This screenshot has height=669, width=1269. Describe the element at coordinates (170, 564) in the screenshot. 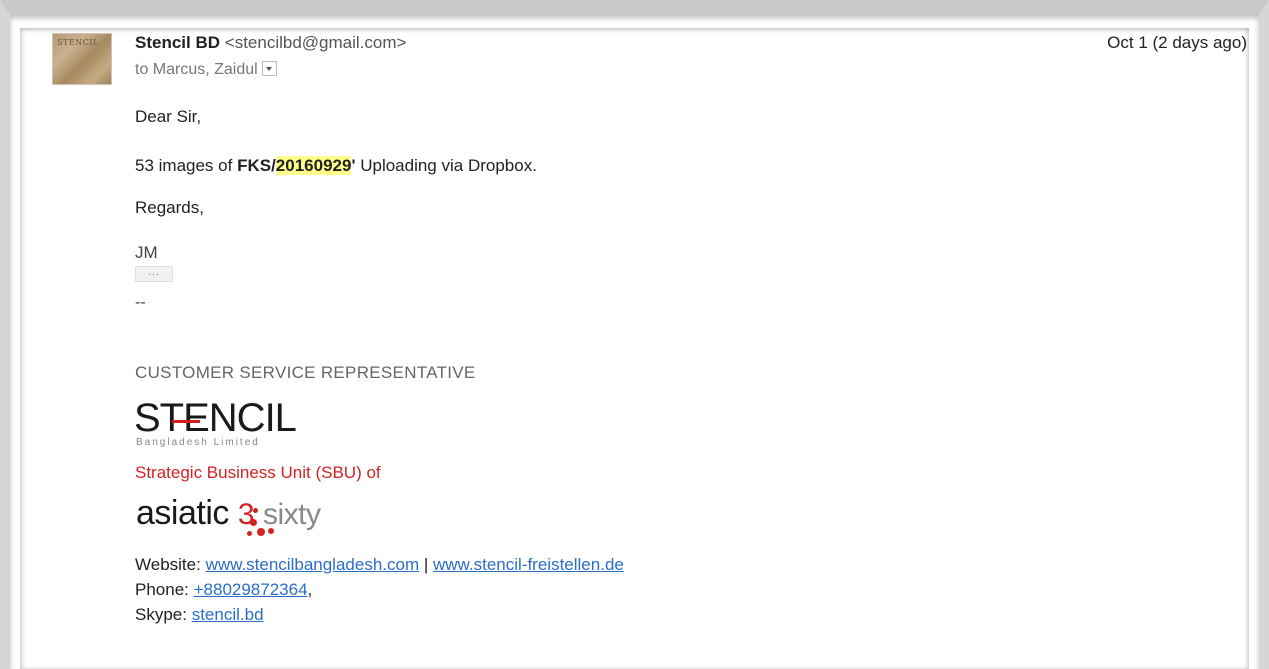

I see `website-label: Website:` at that location.